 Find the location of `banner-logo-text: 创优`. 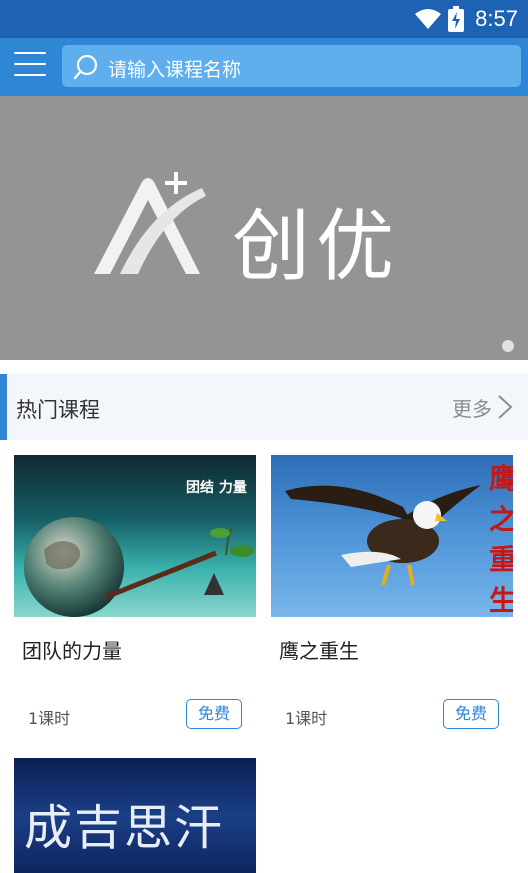

banner-logo-text: 创优 is located at coordinates (316, 247).